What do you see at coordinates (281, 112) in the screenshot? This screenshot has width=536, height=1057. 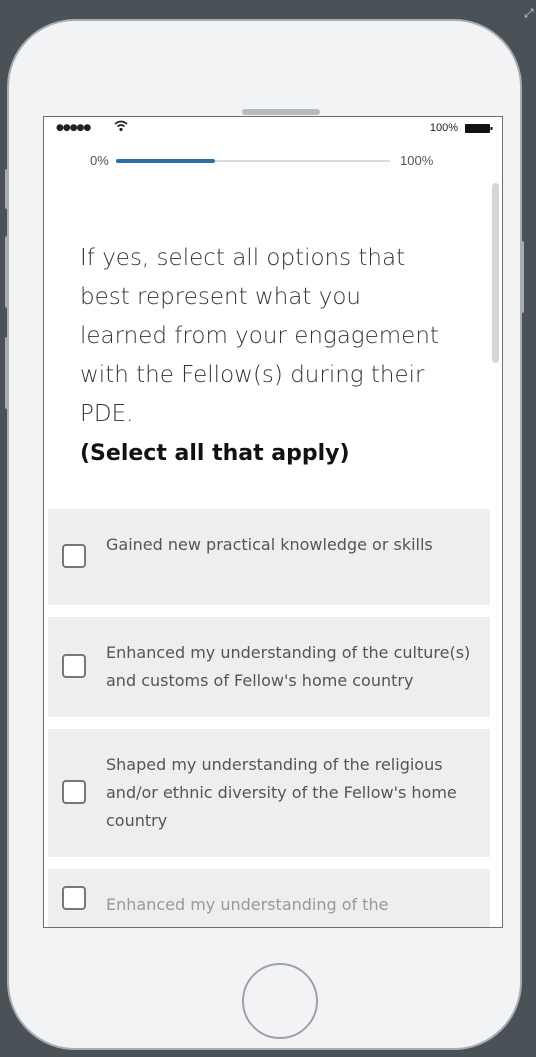 I see `speaker-grille` at bounding box center [281, 112].